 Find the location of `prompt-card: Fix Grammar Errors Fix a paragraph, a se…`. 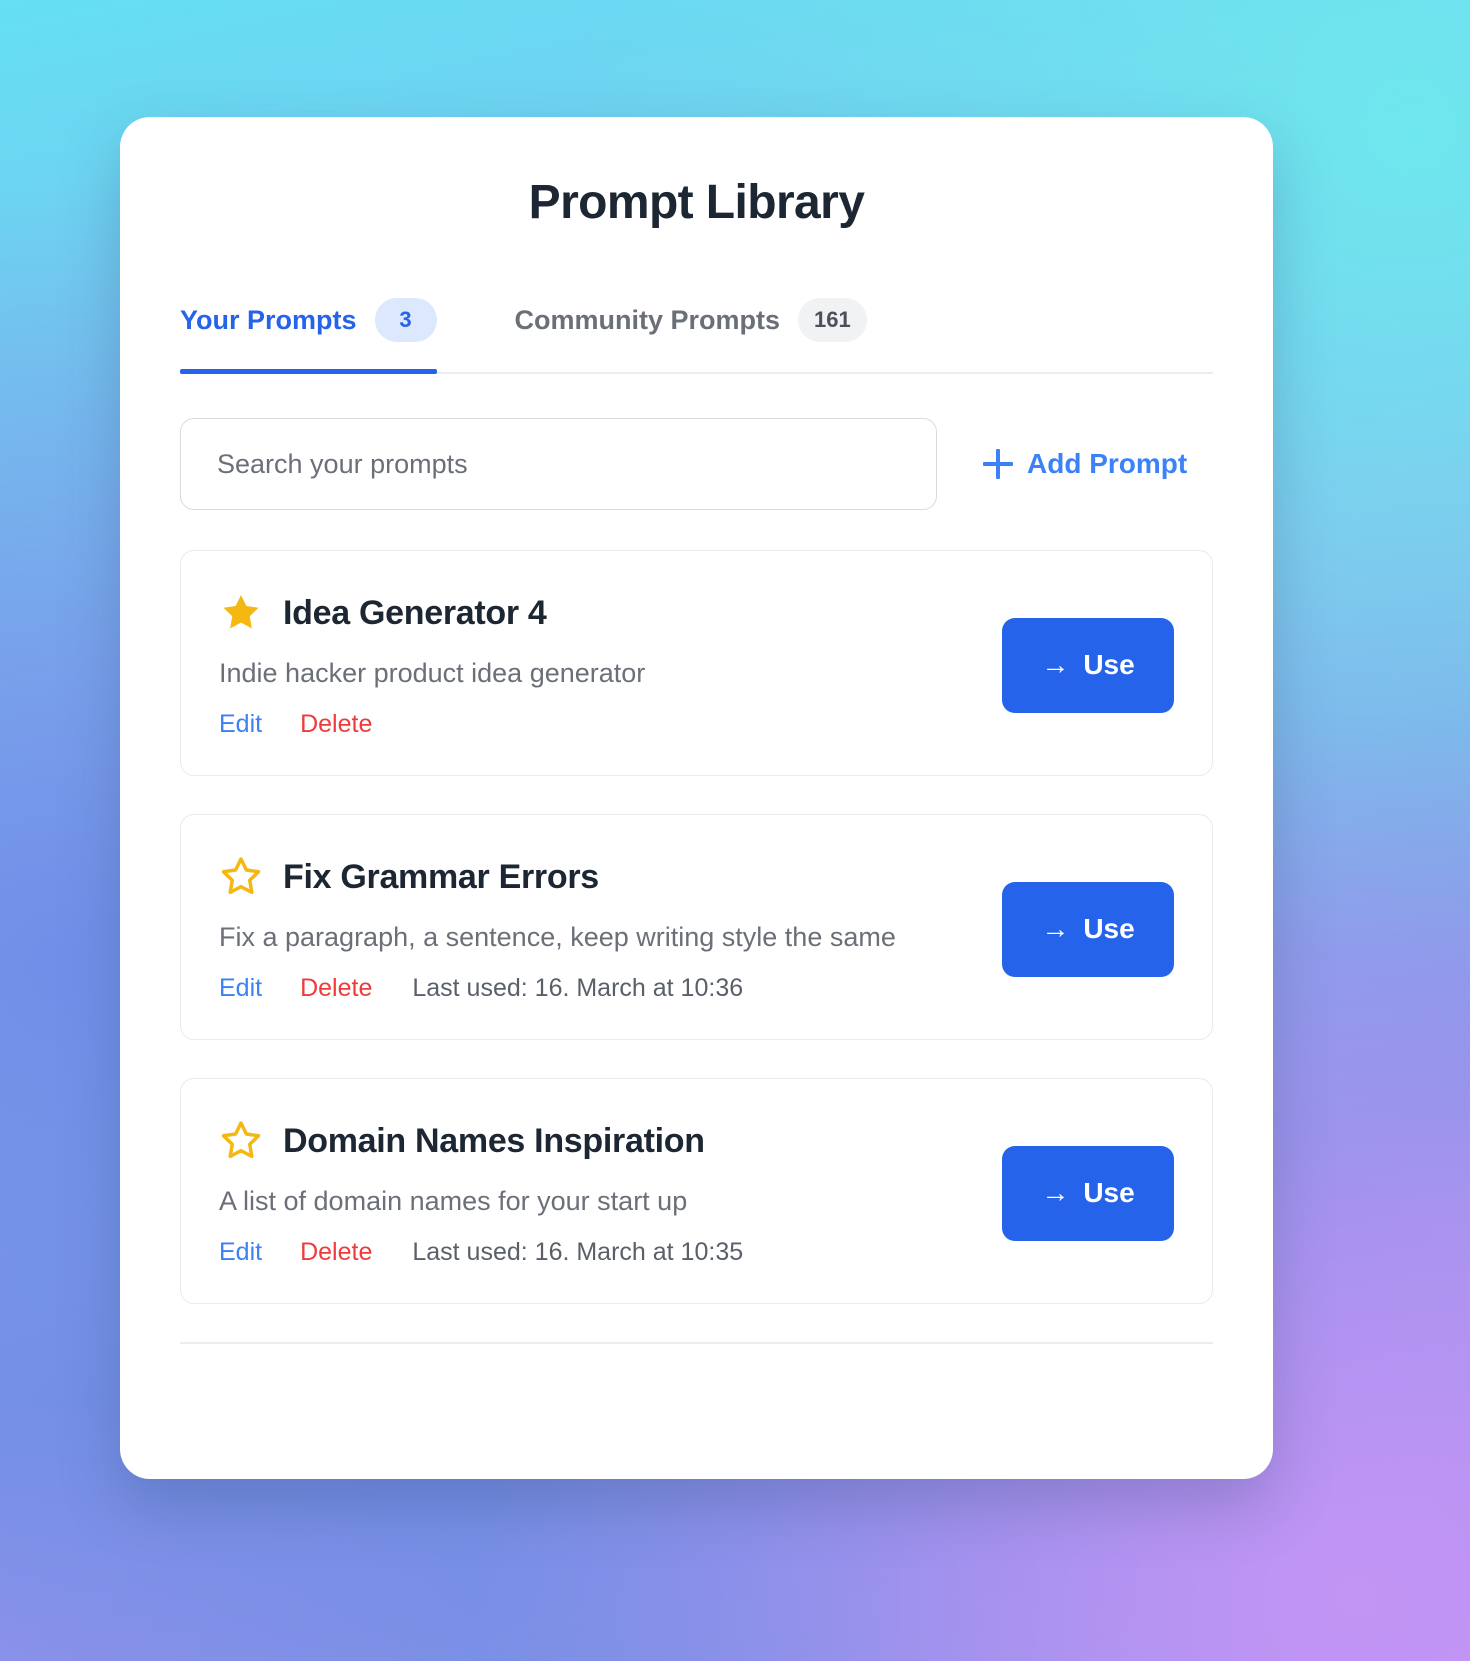

prompt-card: Fix Grammar Errors Fix a paragraph, a se… is located at coordinates (696, 927).